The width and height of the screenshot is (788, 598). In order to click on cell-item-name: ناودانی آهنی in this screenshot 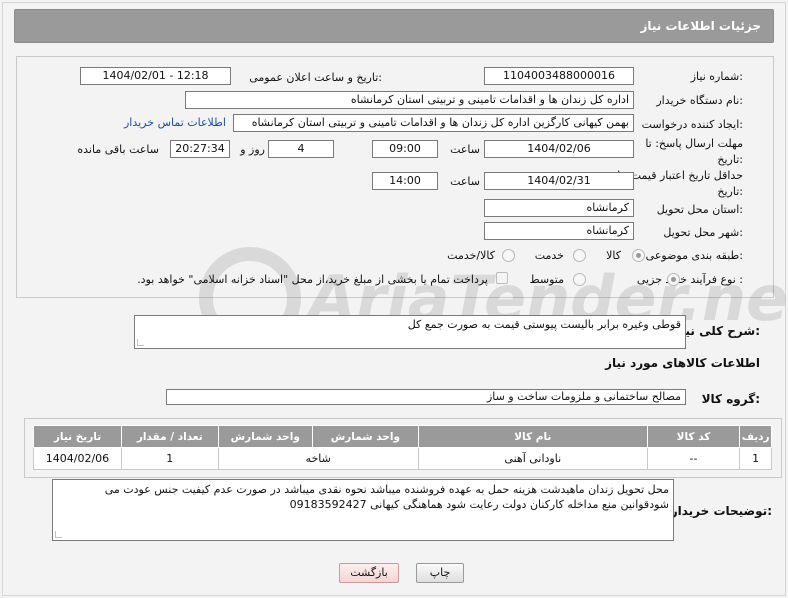, I will do `click(532, 458)`.